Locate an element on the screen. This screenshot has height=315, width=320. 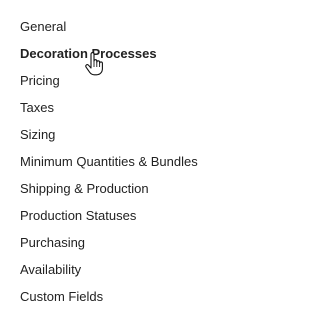
nav-item-label: Decoration Processes is located at coordinates (88, 53).